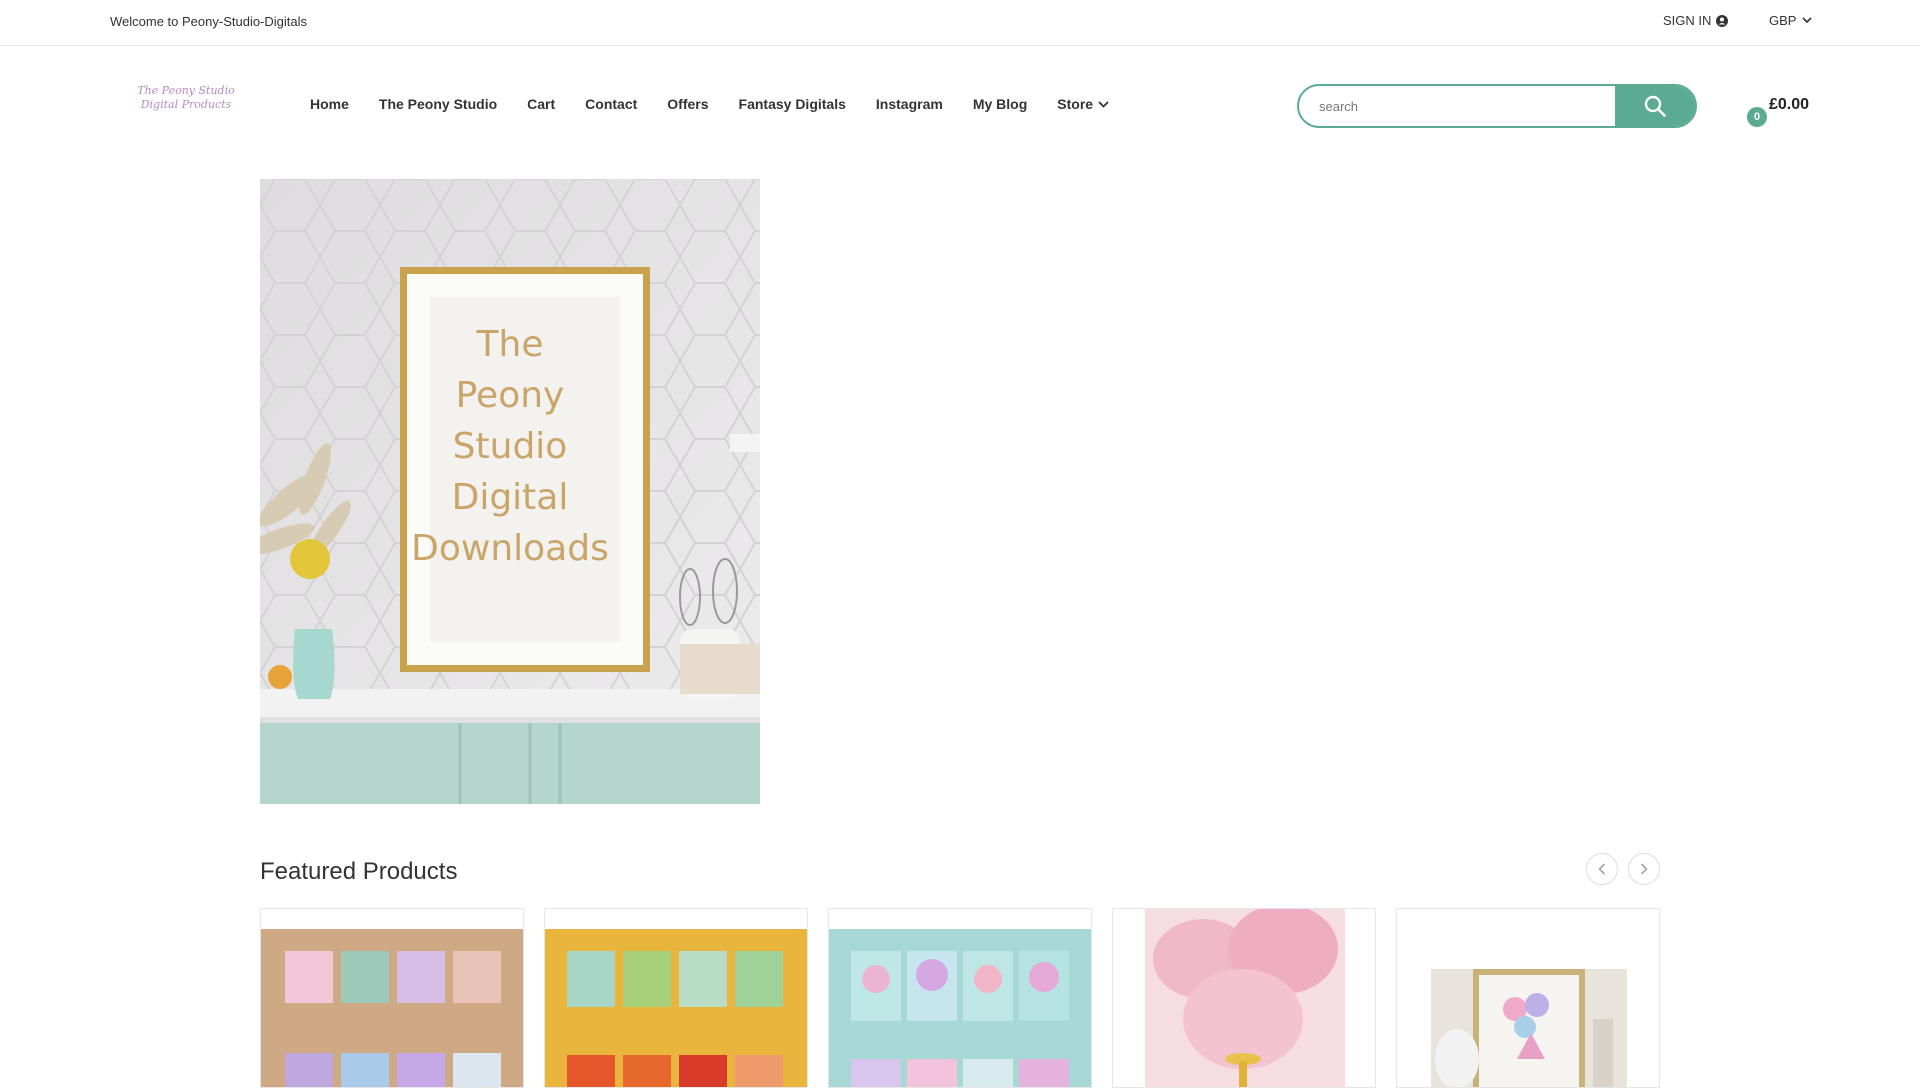  Describe the element at coordinates (1789, 105) in the screenshot. I see `cart-total: £0.00` at that location.